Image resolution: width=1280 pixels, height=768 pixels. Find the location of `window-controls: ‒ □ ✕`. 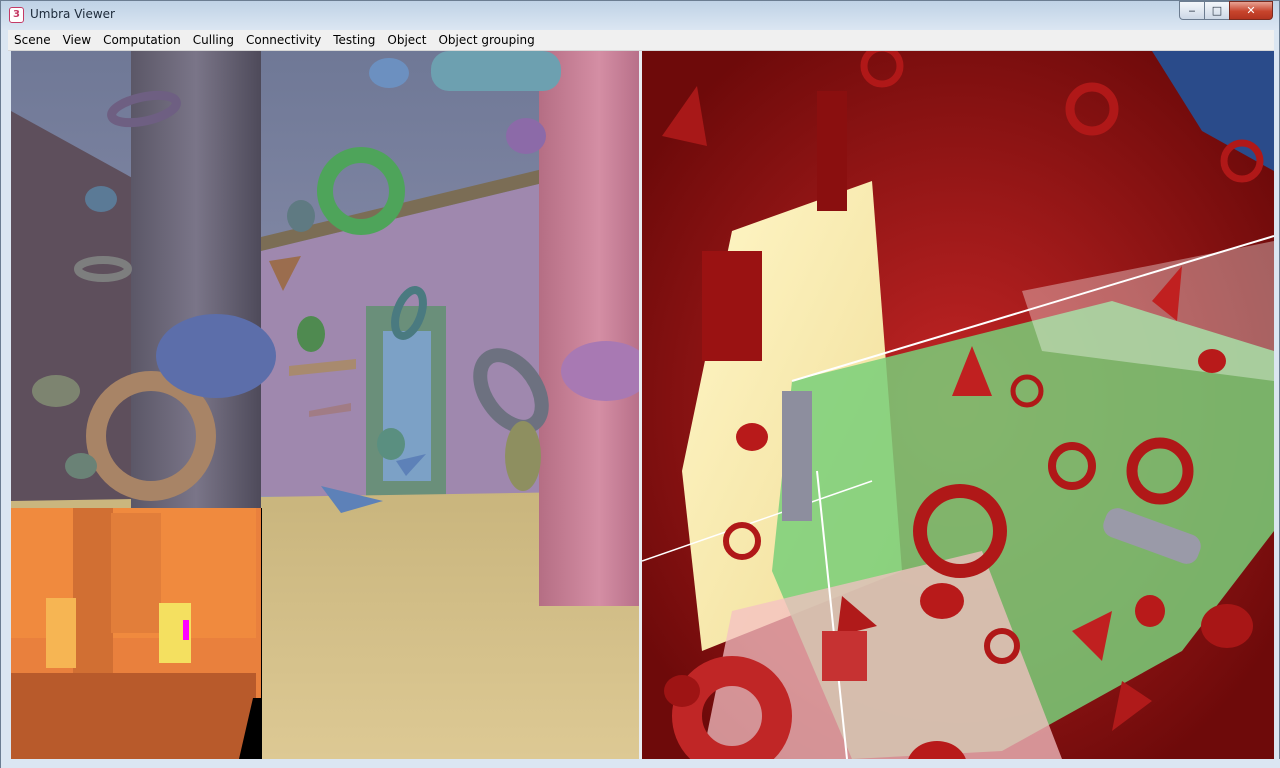

window-controls: ‒ □ ✕ is located at coordinates (1226, 11).